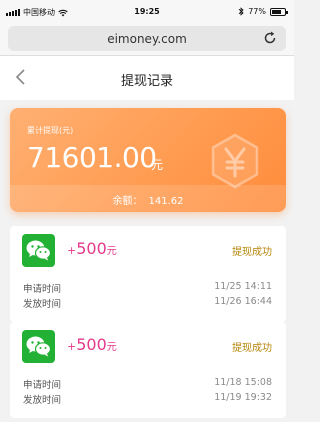 This screenshot has height=422, width=320. I want to click on apply-time-value: 11/25 14:11, so click(243, 286).